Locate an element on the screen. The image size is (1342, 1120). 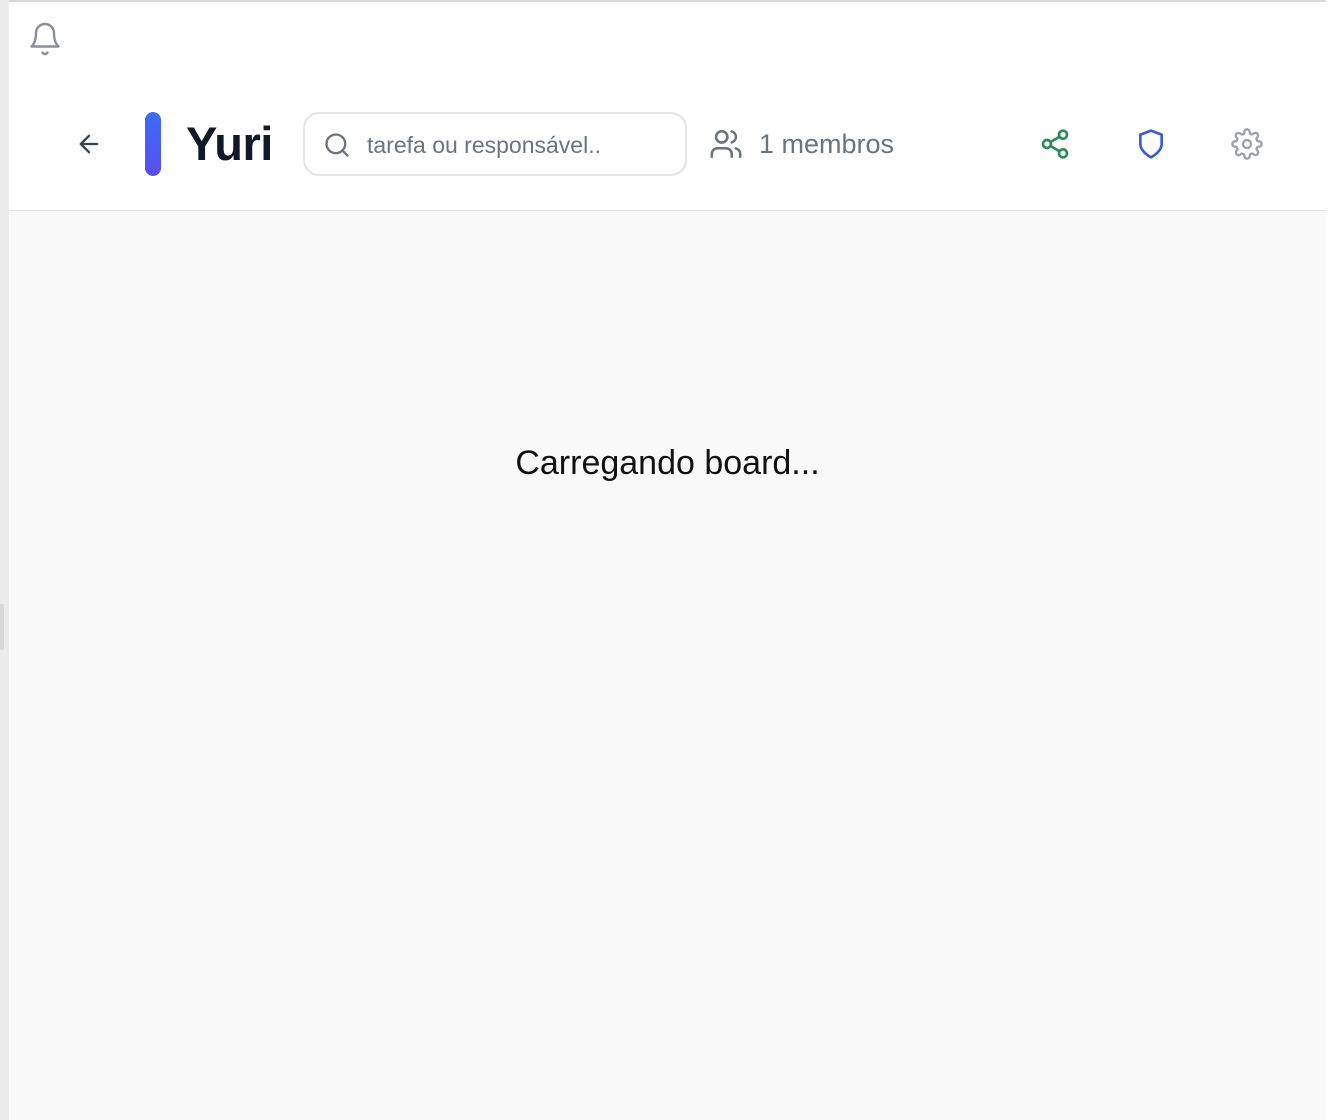
board-title: Yuri is located at coordinates (229, 143).